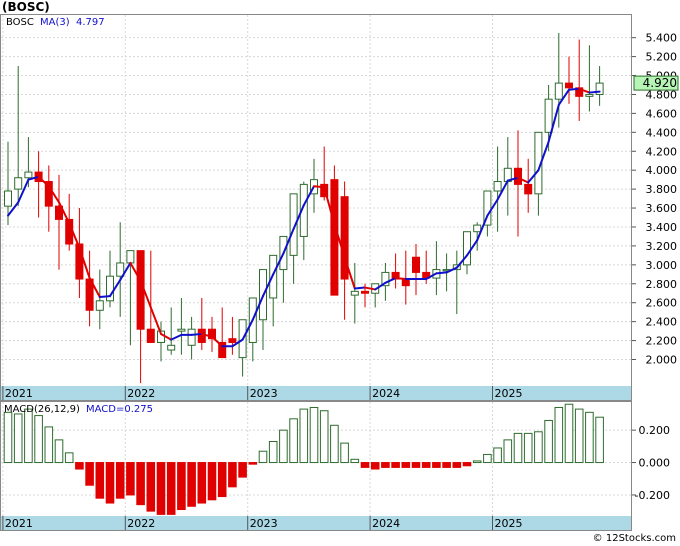  I want to click on price-legend-ma-value: 4.797, so click(90, 22).